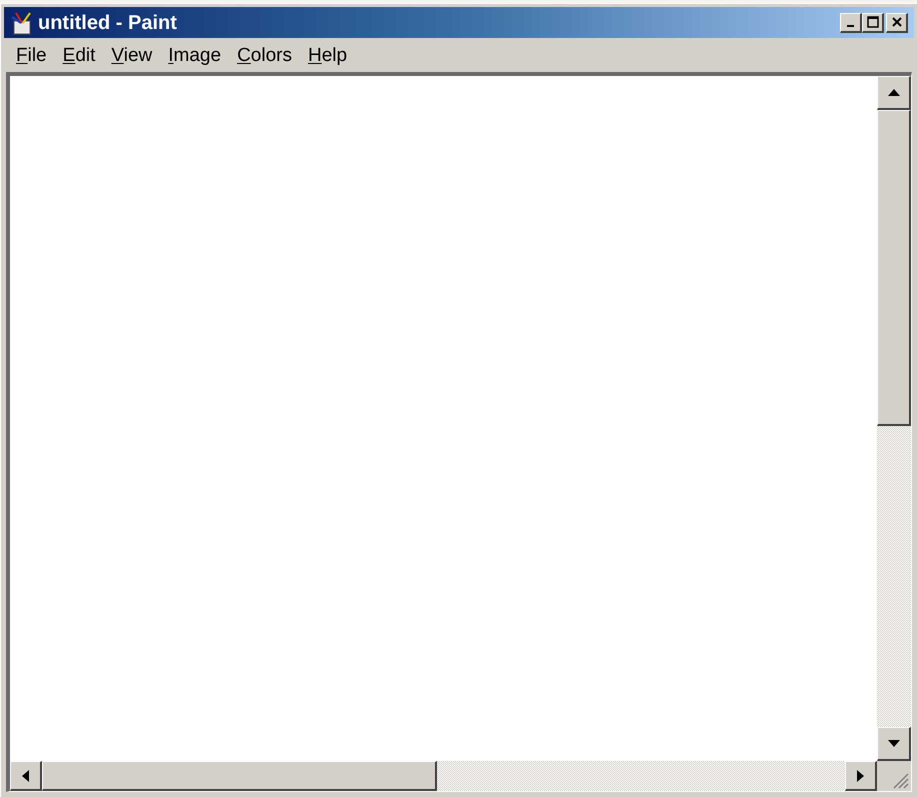  I want to click on resize-grip-icon, so click(900, 780).